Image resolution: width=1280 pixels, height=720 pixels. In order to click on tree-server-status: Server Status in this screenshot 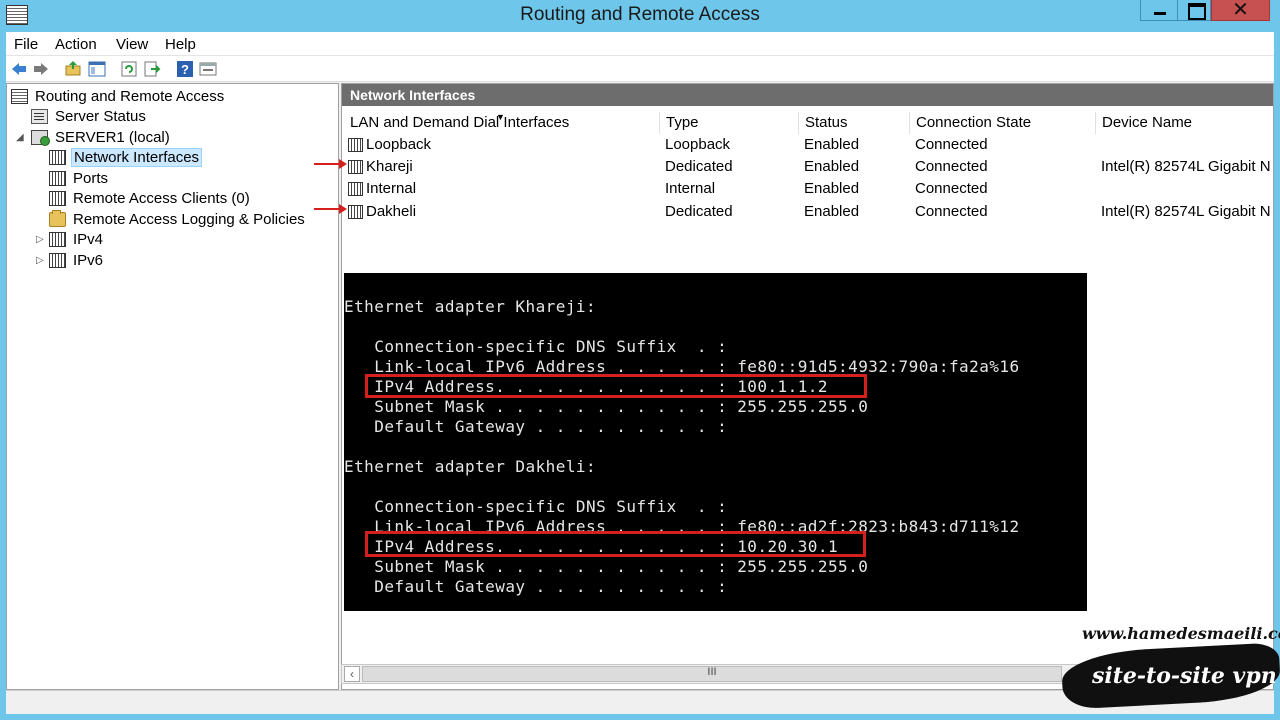, I will do `click(89, 116)`.